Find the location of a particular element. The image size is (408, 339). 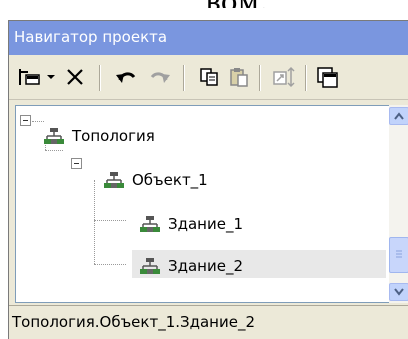

tree-node-building-2: Здание_2 is located at coordinates (191, 266).